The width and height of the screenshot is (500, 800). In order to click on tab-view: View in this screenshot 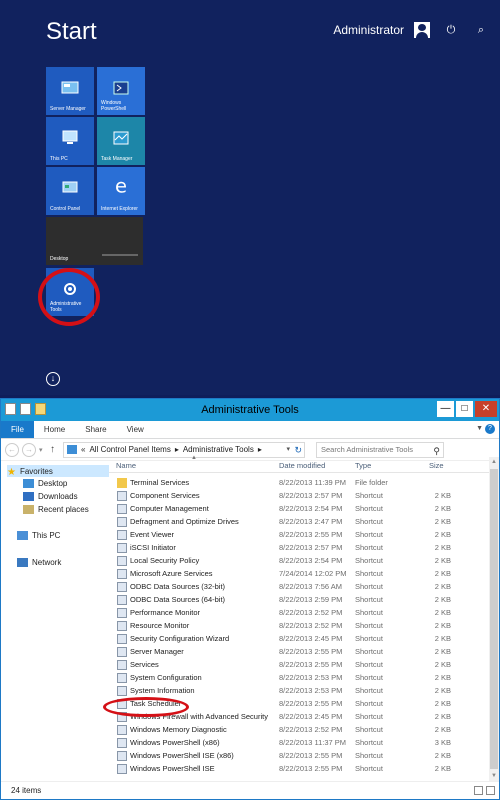, I will do `click(135, 429)`.